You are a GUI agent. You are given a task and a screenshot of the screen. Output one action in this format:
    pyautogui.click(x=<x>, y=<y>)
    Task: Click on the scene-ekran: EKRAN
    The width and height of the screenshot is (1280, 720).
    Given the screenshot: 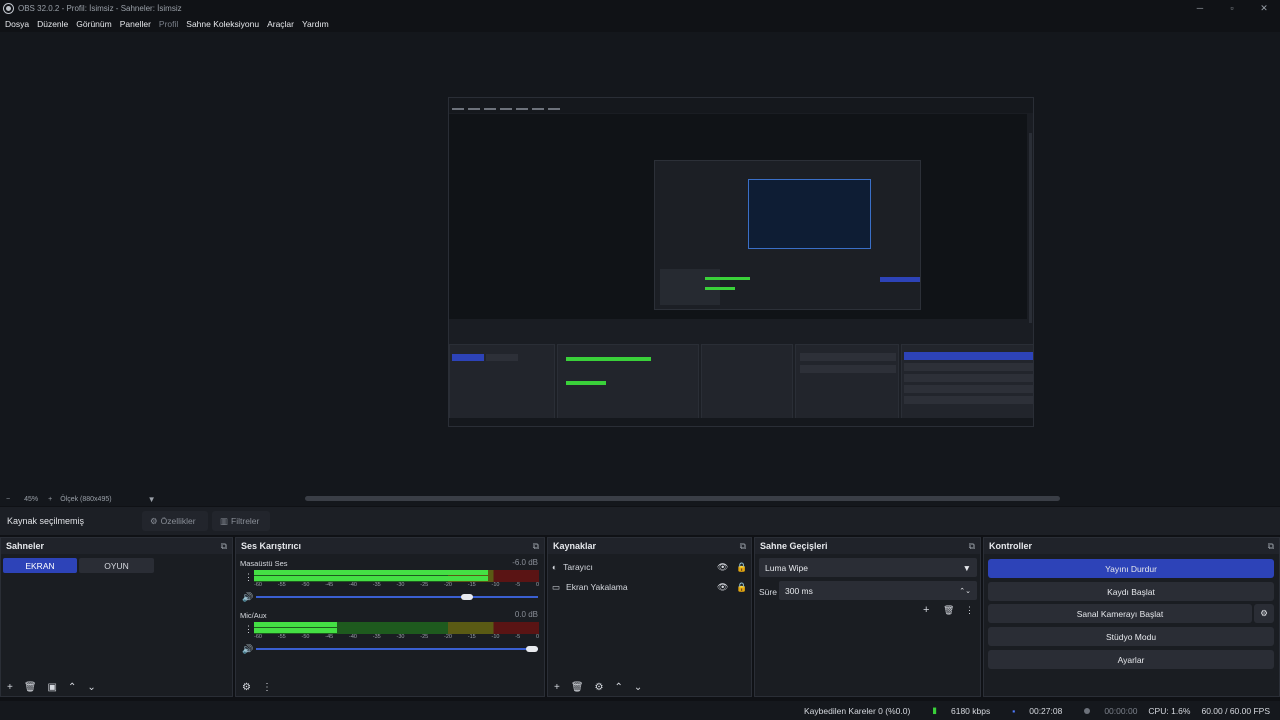 What is the action you would take?
    pyautogui.click(x=40, y=565)
    